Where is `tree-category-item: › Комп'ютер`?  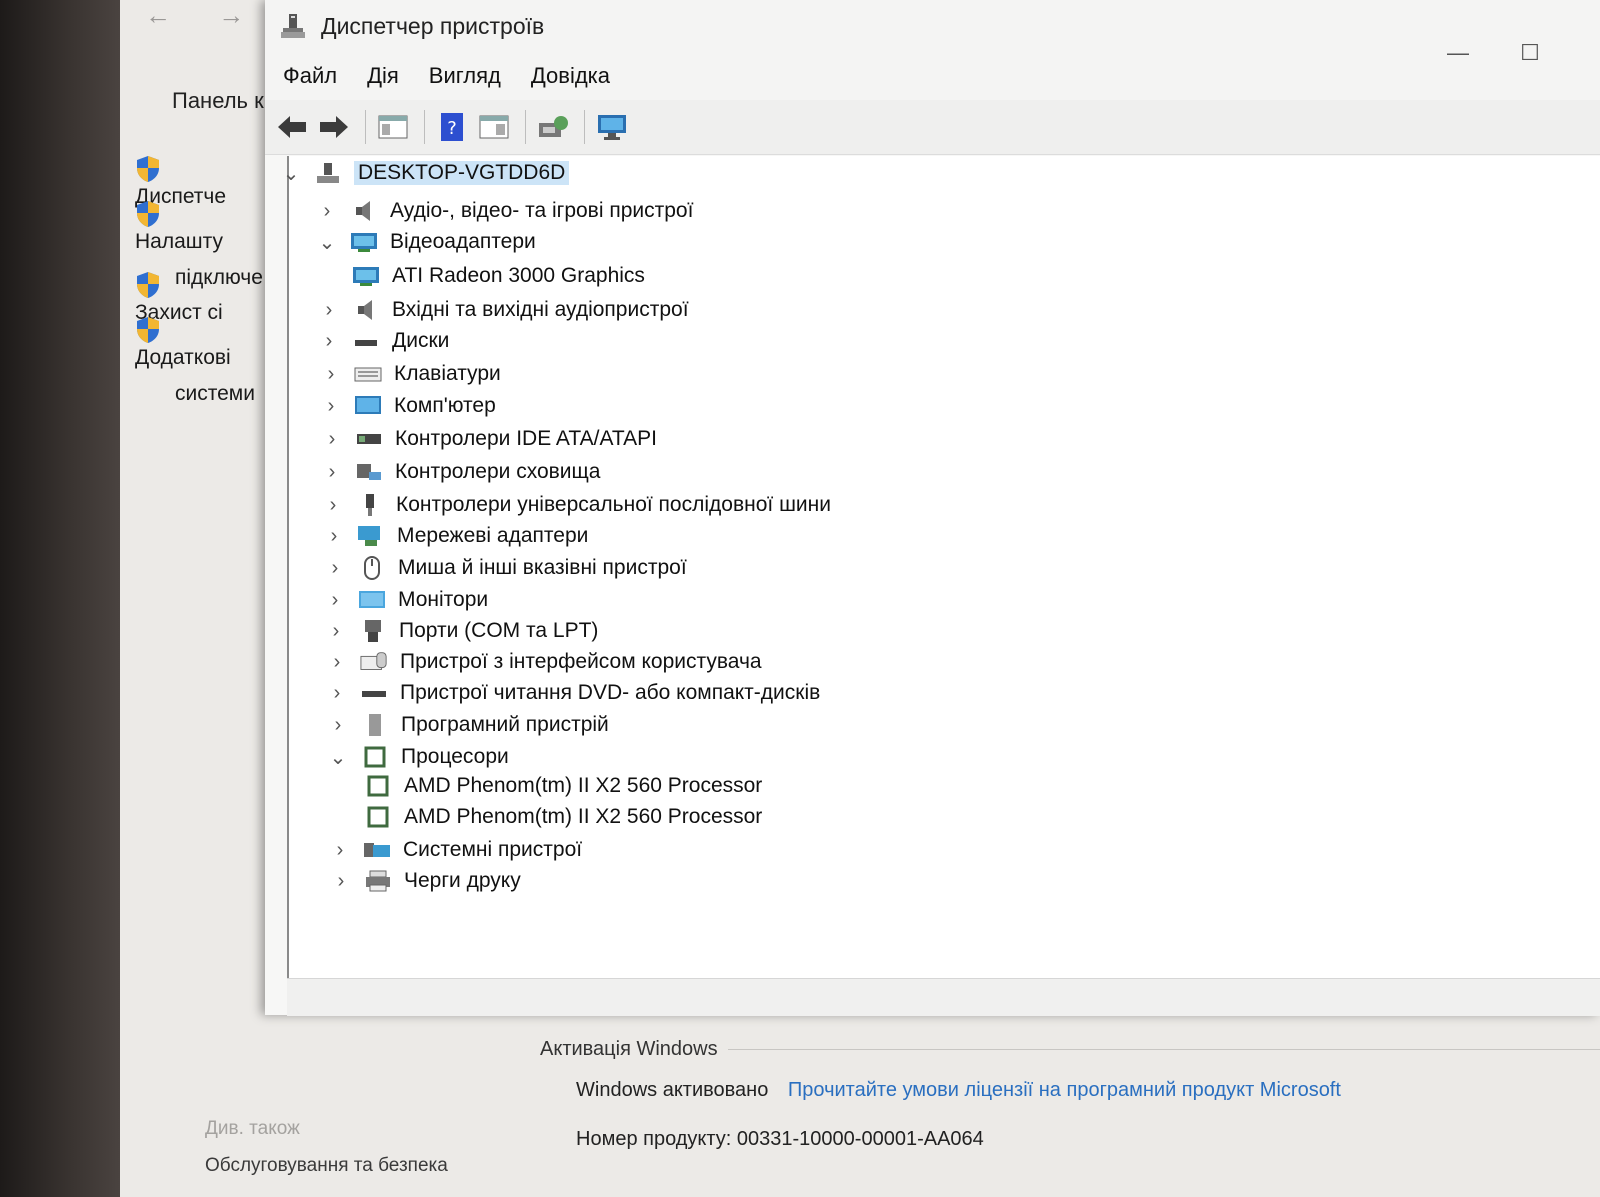 tree-category-item: › Комп'ютер is located at coordinates (408, 406).